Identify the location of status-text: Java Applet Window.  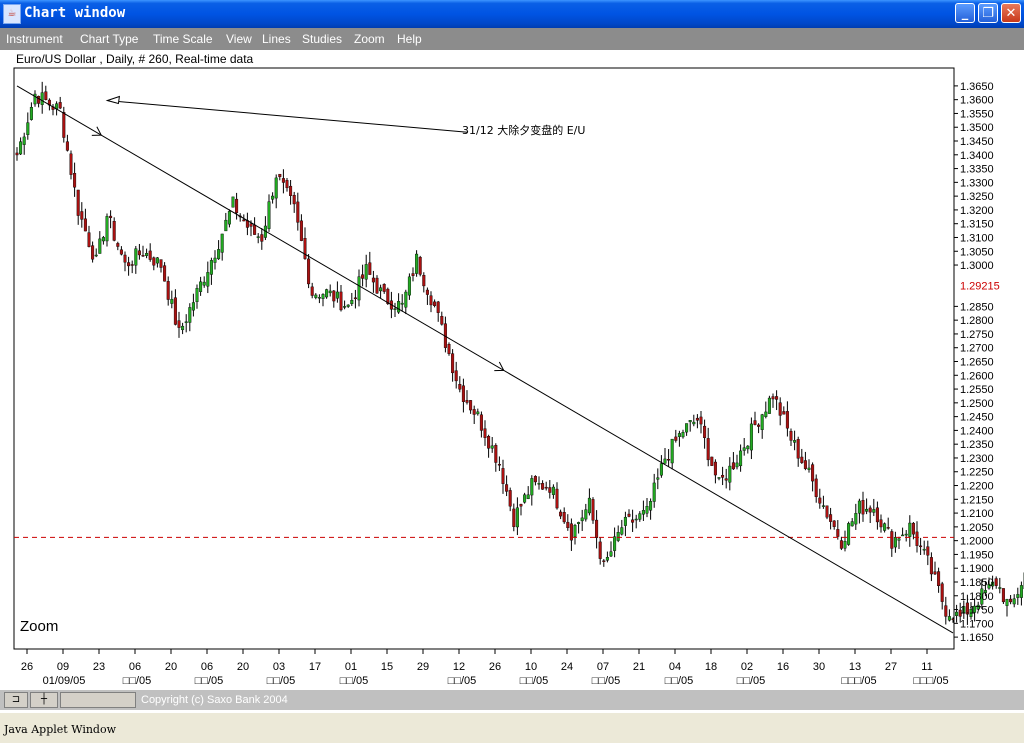
(60, 729).